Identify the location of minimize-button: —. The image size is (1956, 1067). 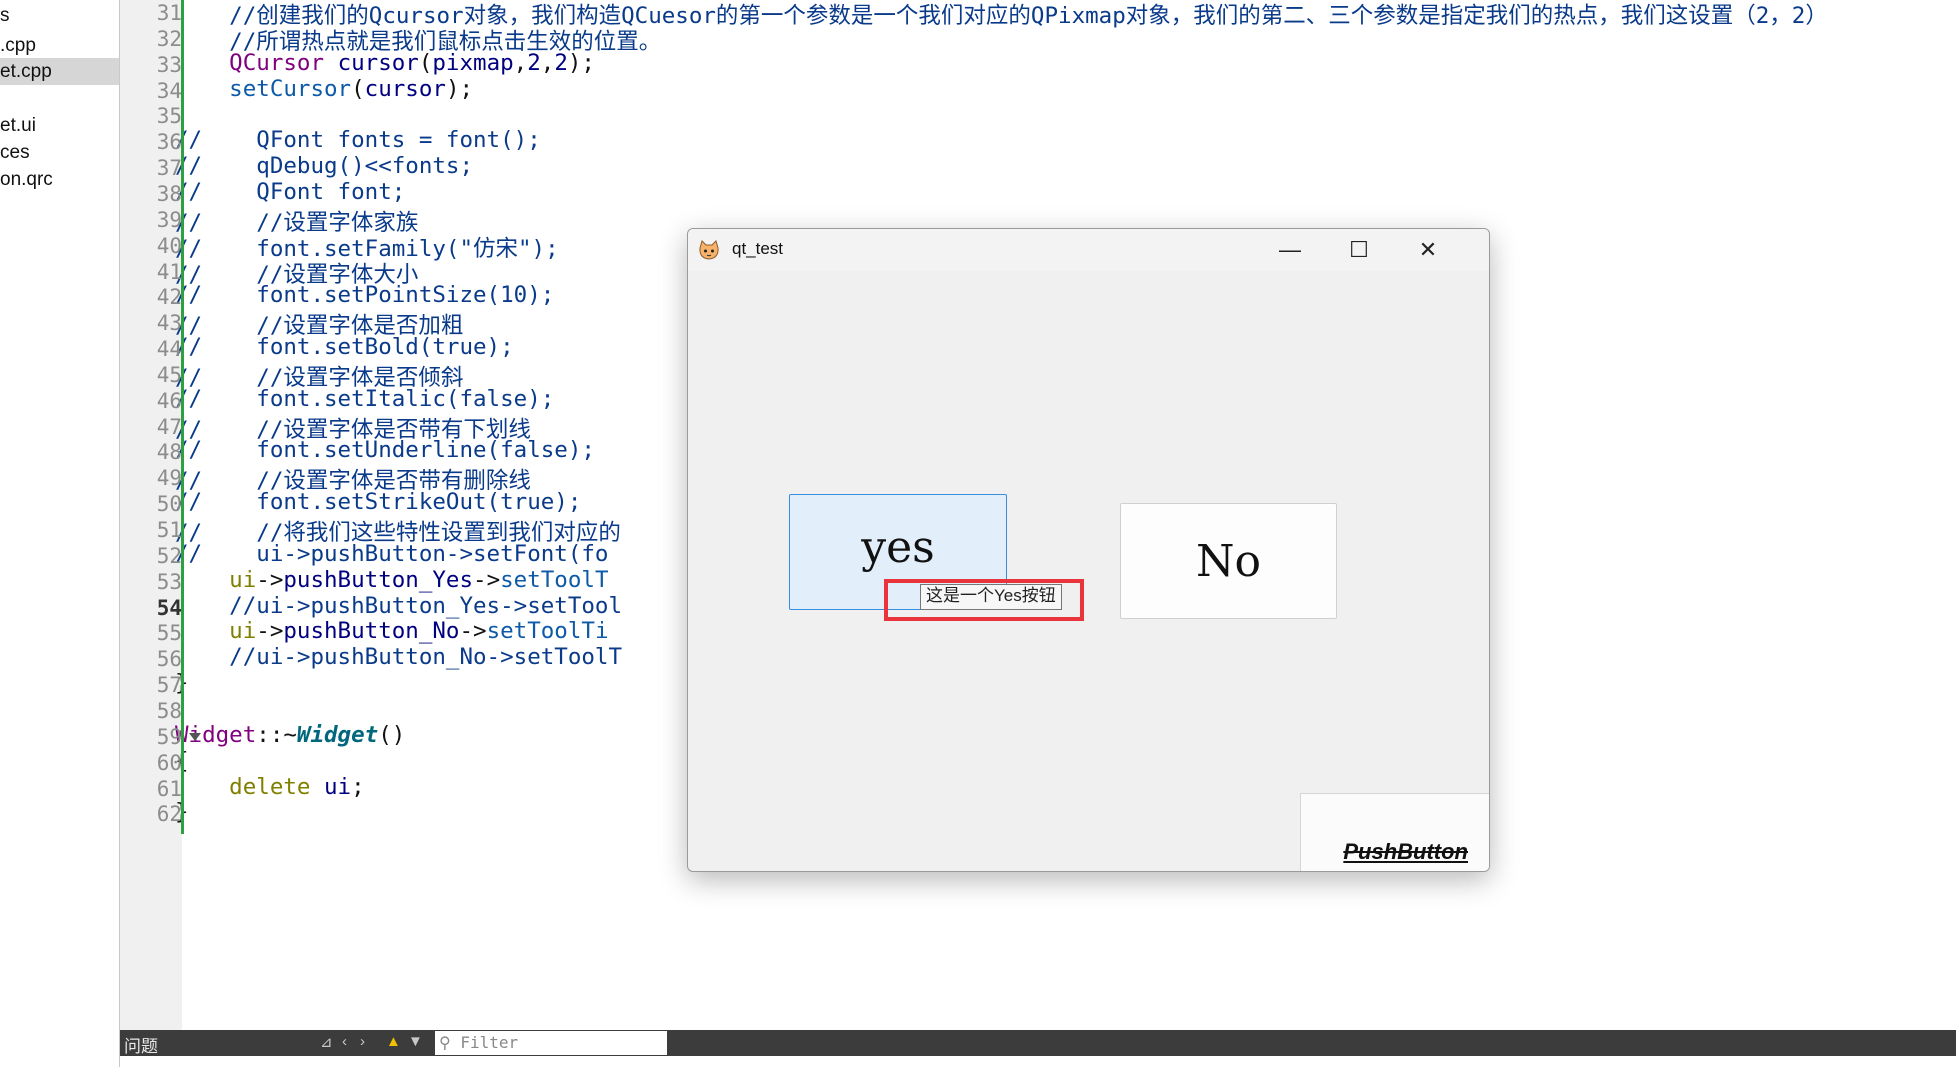
(1290, 250).